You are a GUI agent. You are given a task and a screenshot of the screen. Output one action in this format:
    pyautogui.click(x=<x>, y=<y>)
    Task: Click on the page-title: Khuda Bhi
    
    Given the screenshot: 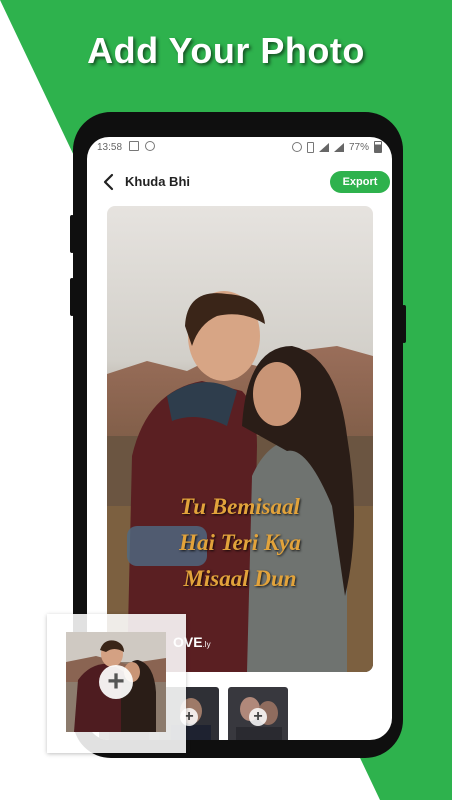 What is the action you would take?
    pyautogui.click(x=157, y=181)
    